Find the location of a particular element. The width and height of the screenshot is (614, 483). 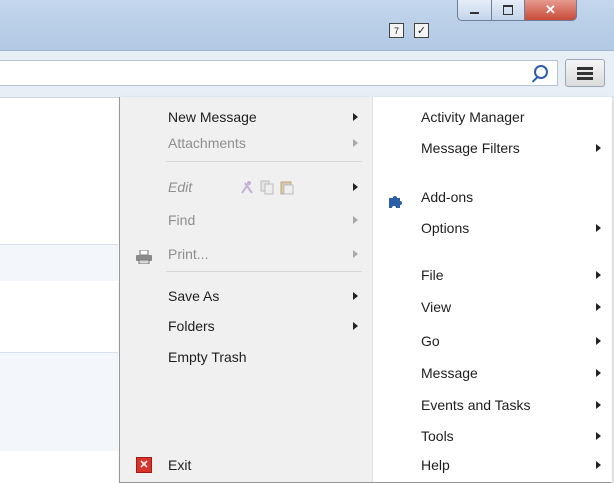

menu-item-label: Message is located at coordinates (449, 373).